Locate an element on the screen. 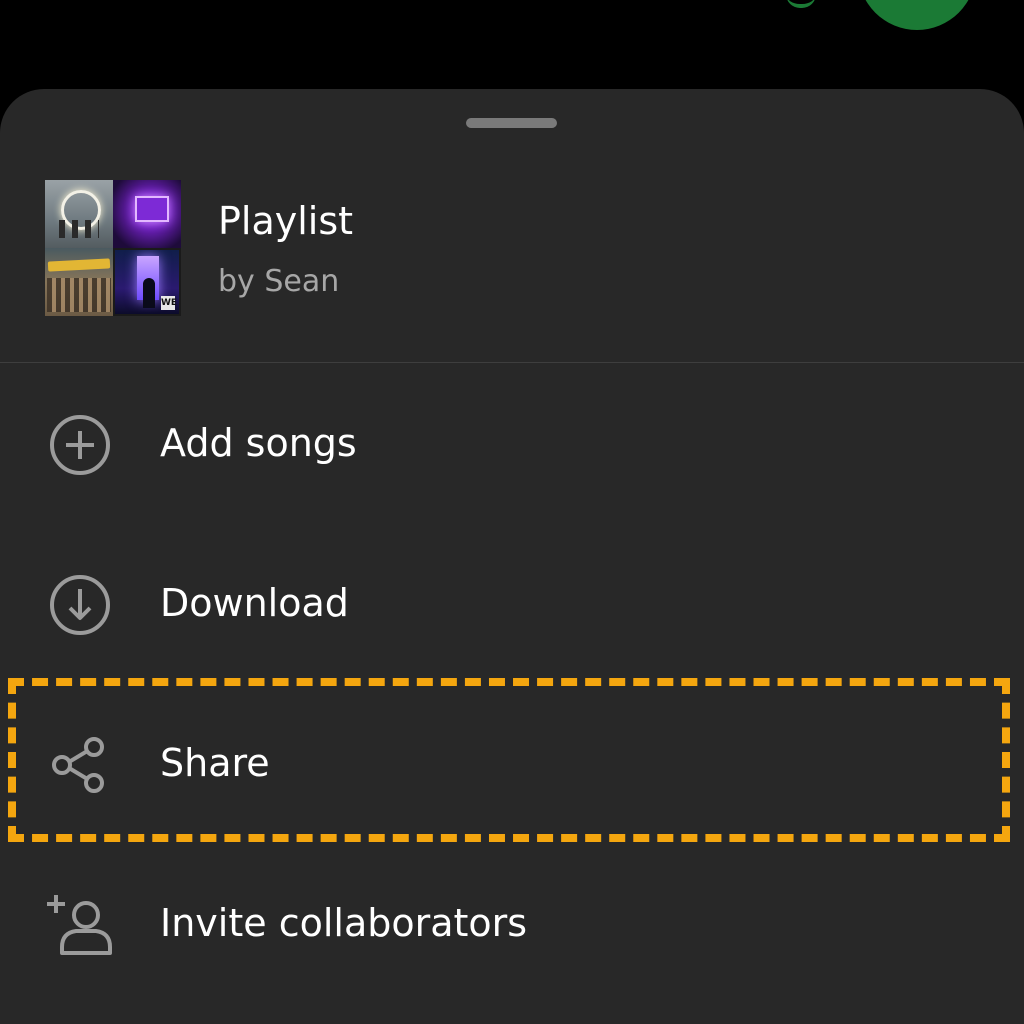  menu-item-share: Share is located at coordinates (512, 761).